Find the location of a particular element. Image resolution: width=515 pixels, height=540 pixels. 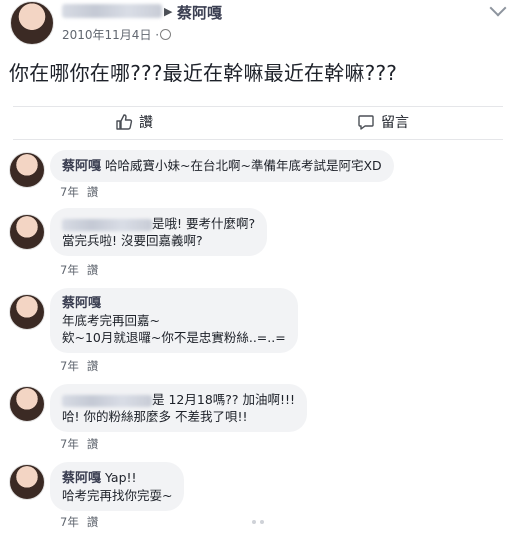

comment-bubble: 是 12月18嗎?? 加油啊!!! 哈! 你的粉絲那麼多 不差我了唄!! is located at coordinates (179, 408).